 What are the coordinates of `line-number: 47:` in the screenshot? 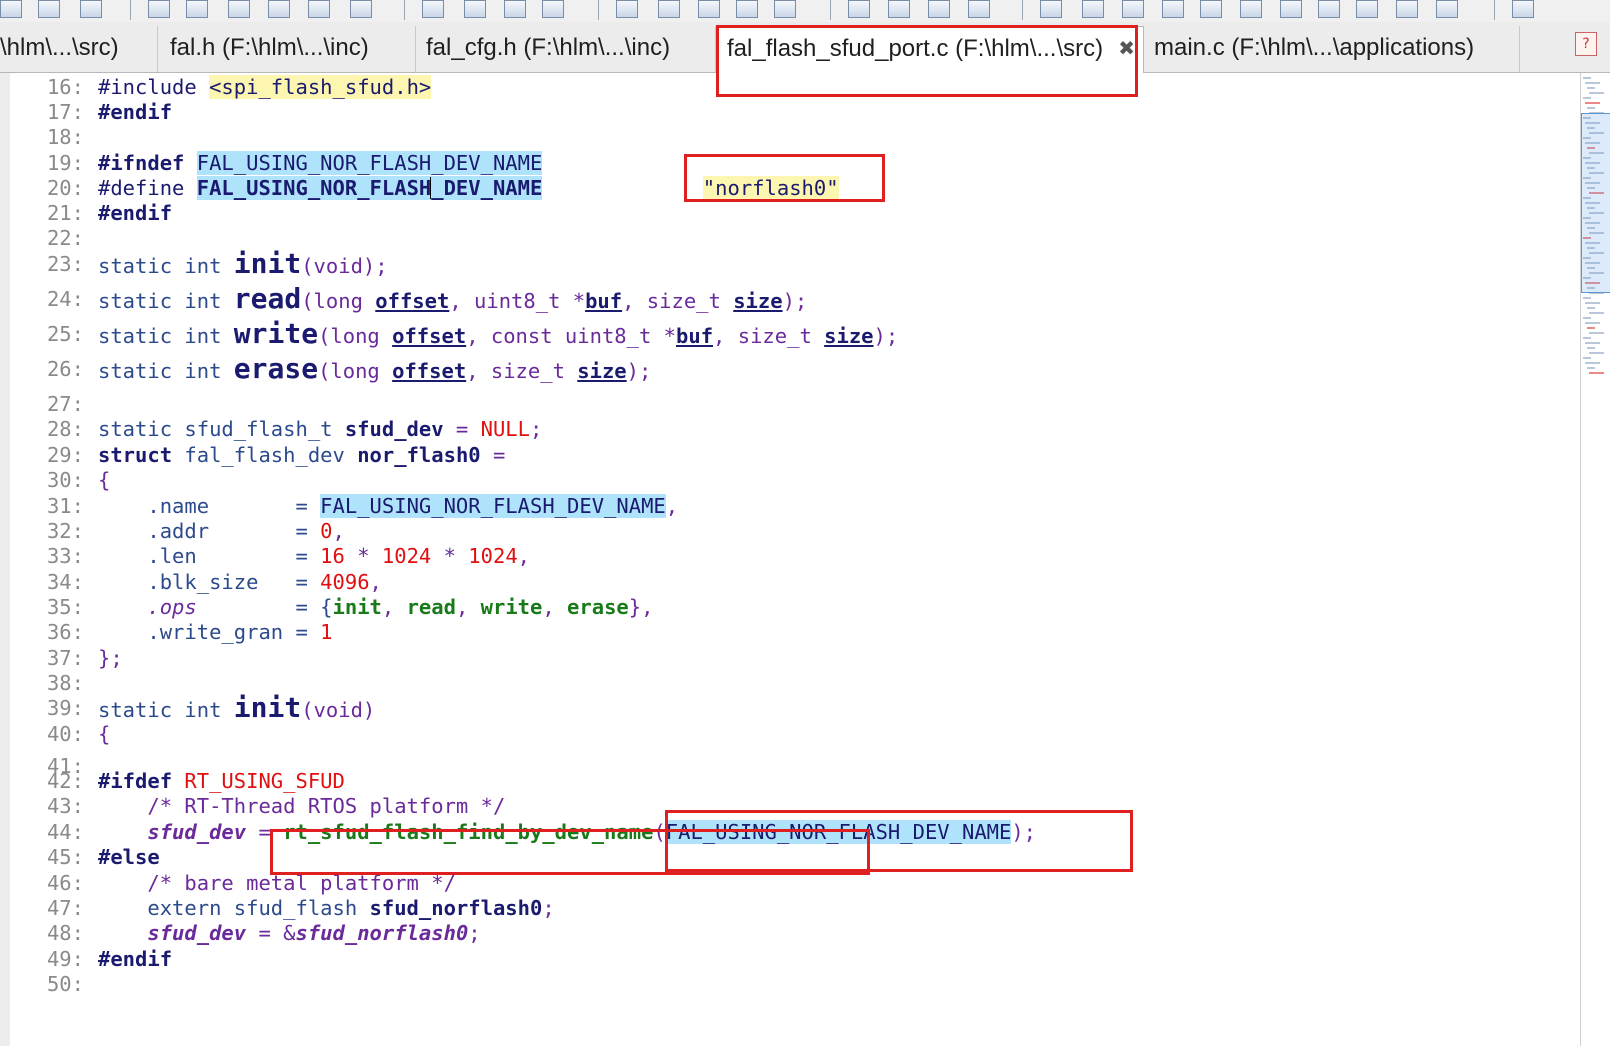 It's located at (65, 908).